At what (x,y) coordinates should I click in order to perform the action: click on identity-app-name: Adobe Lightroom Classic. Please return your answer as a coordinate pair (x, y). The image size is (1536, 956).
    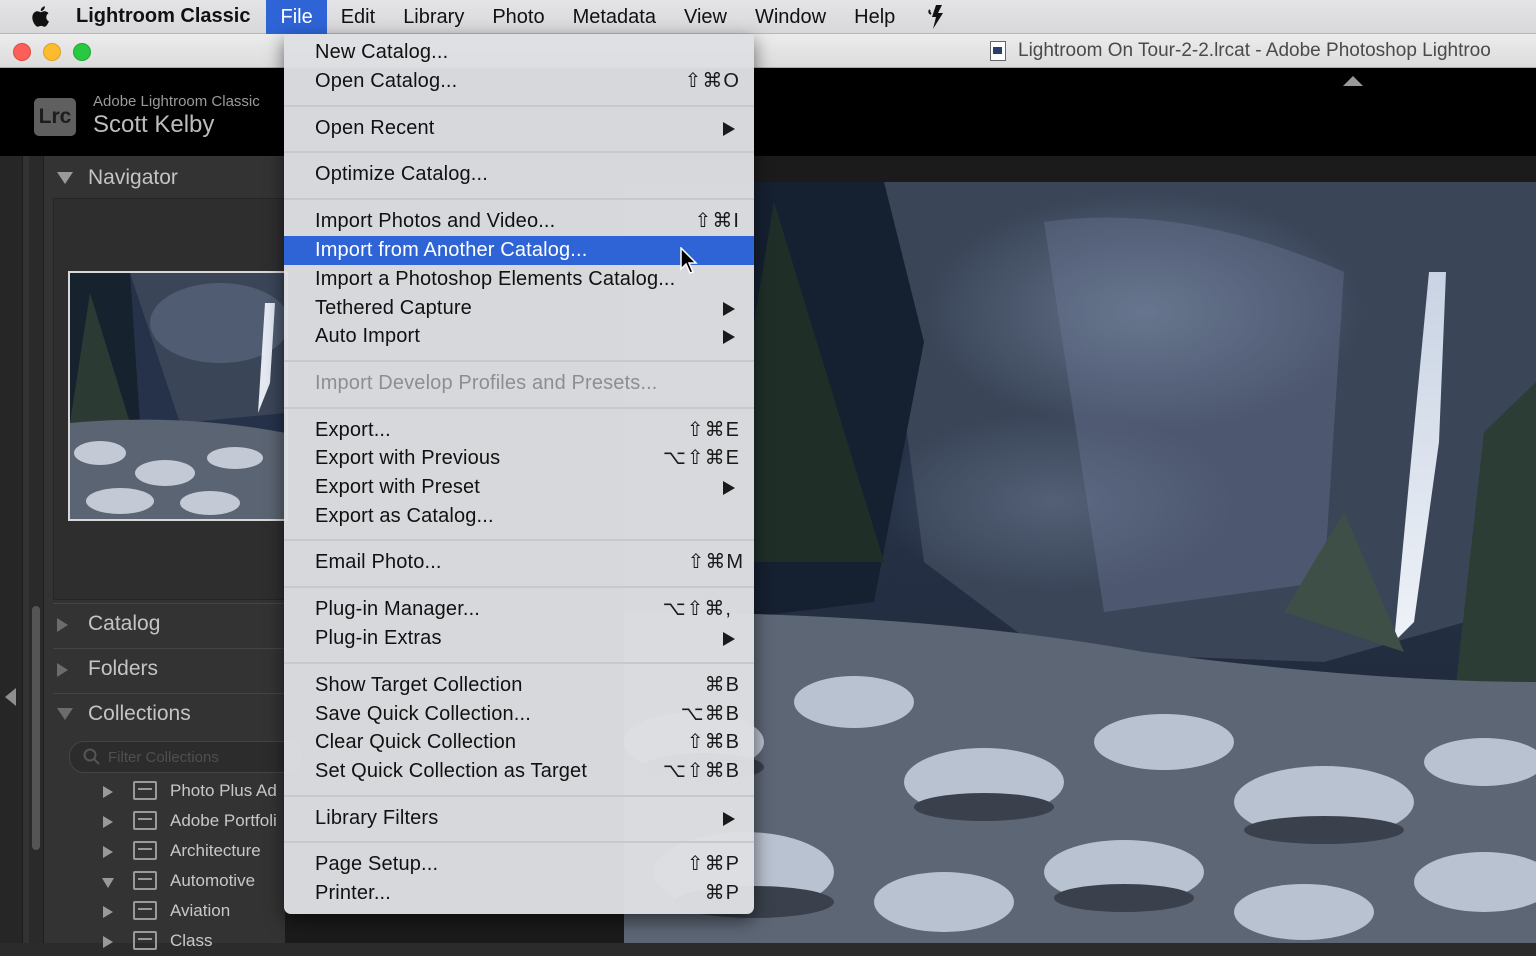
    Looking at the image, I should click on (176, 101).